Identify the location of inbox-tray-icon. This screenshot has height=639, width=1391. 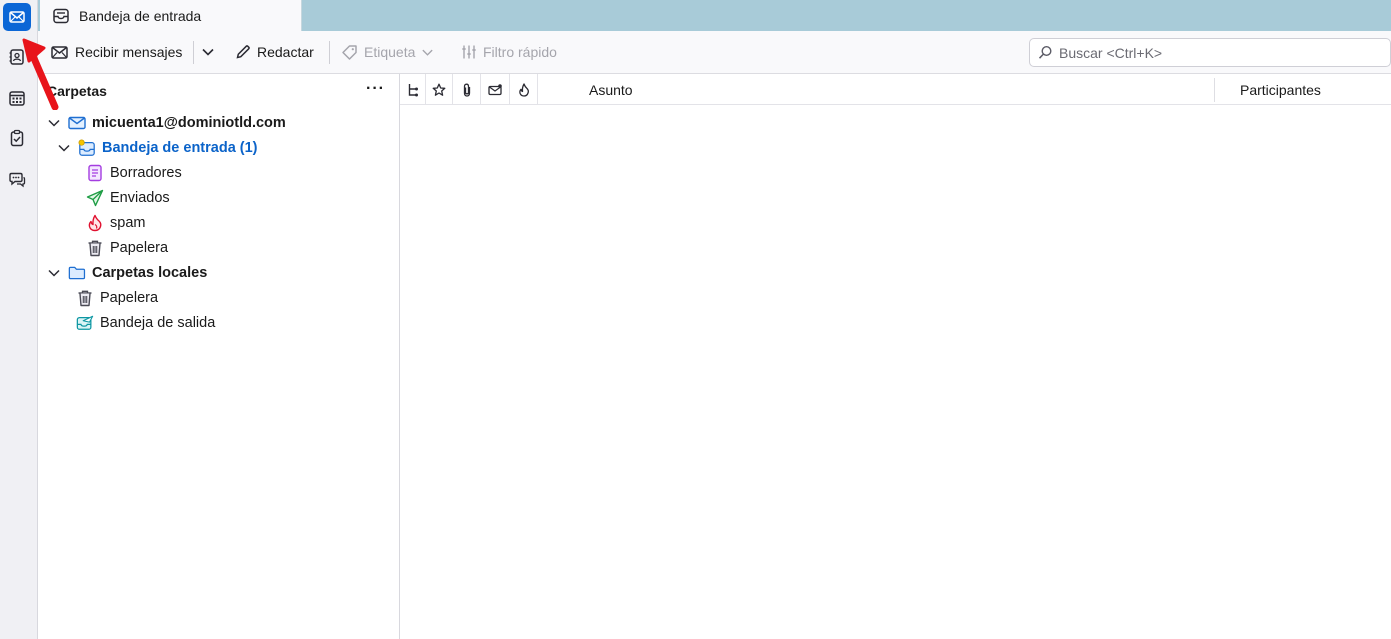
(61, 15).